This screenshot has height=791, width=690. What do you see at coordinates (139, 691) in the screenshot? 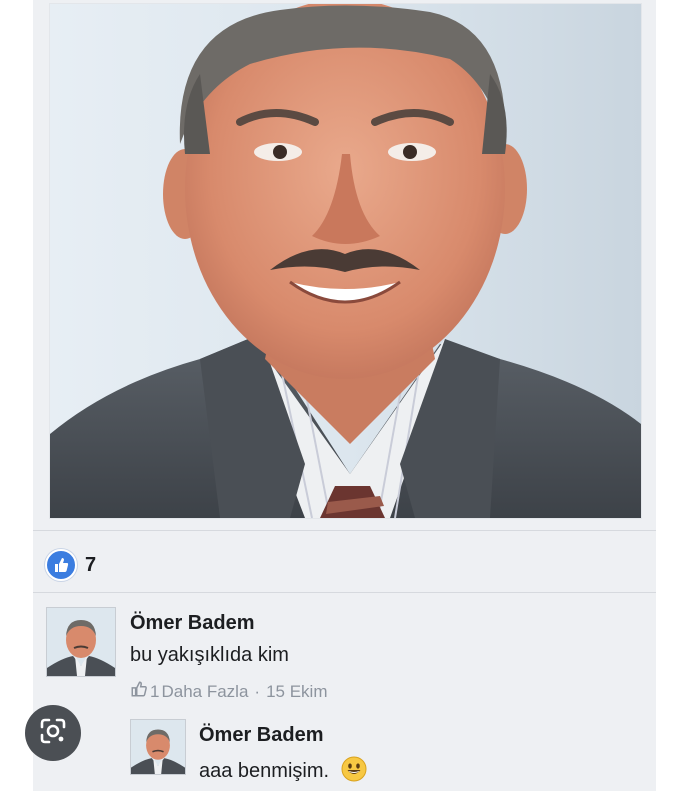
I see `thumbs-up-icon` at bounding box center [139, 691].